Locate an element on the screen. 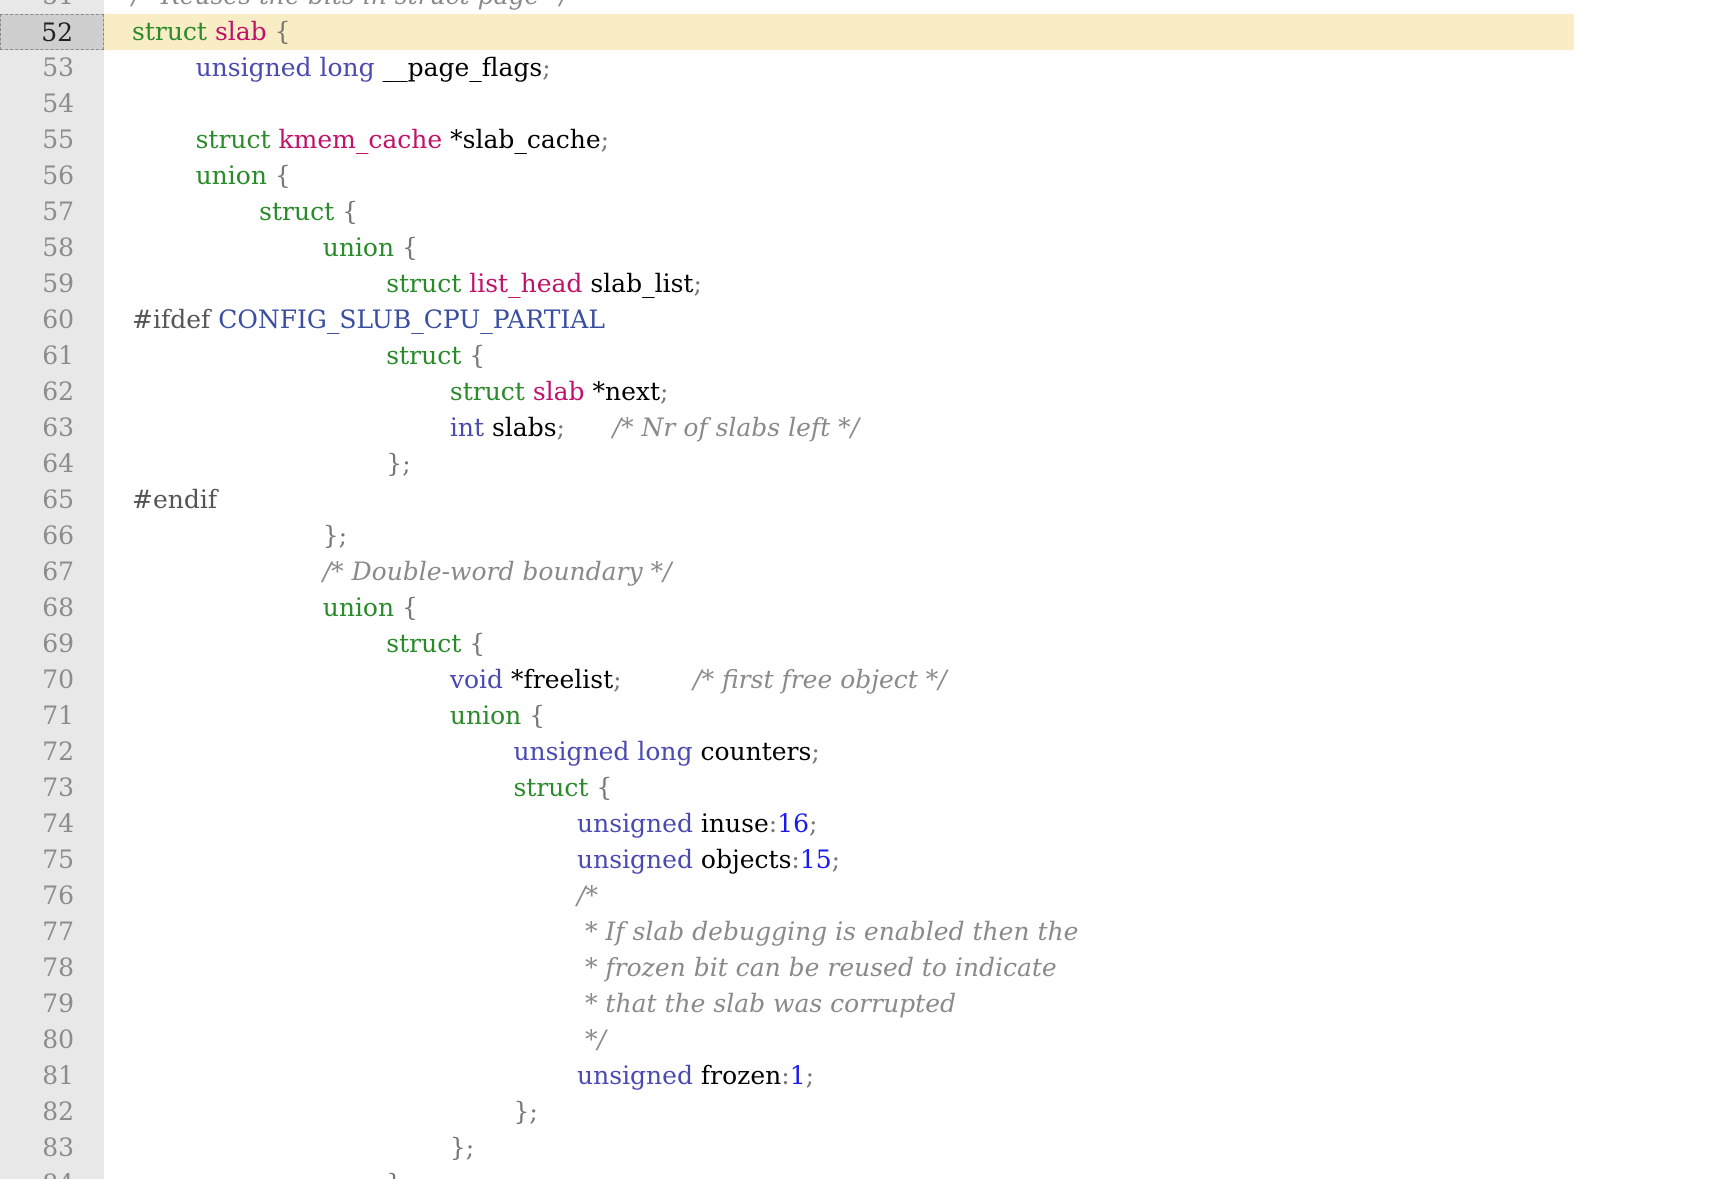 This screenshot has width=1730, height=1179. line-number: 81 is located at coordinates (52, 1076).